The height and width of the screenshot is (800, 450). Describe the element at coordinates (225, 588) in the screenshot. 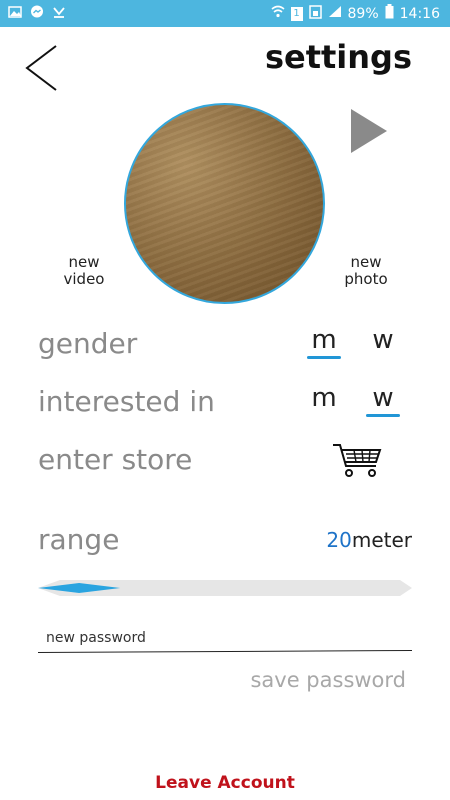

I see `range-slider` at that location.